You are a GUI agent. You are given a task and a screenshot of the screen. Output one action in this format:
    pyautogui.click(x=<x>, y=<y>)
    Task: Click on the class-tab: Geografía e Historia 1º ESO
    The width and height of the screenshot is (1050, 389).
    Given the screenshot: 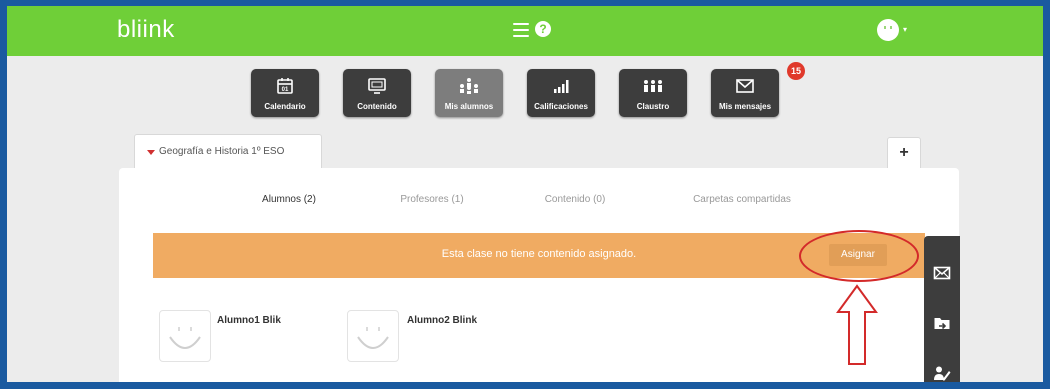 What is the action you would take?
    pyautogui.click(x=228, y=151)
    